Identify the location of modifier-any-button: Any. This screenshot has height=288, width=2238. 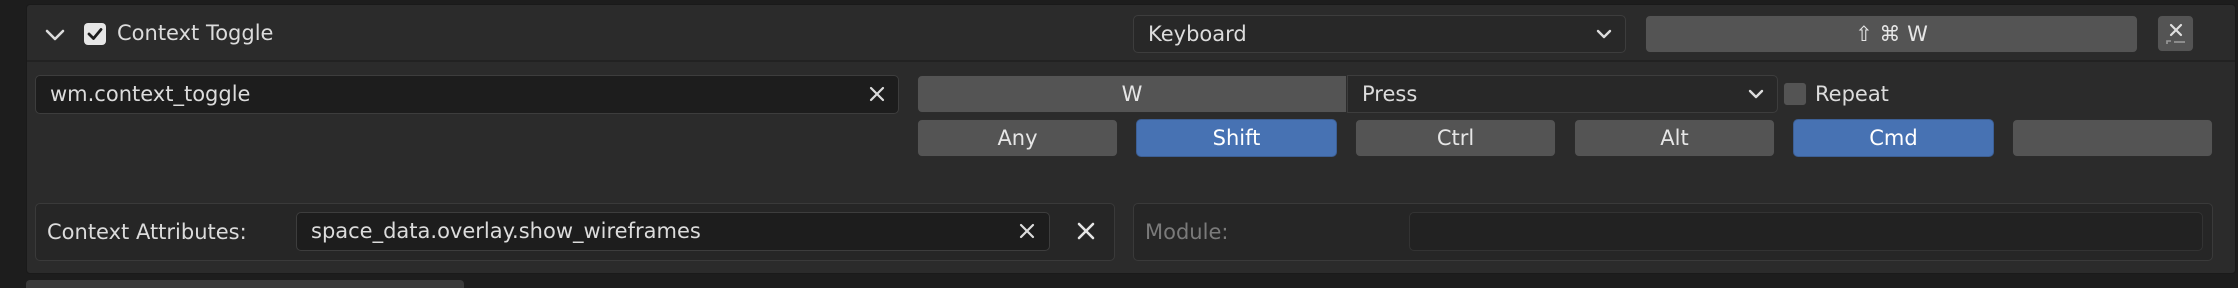
(1017, 138).